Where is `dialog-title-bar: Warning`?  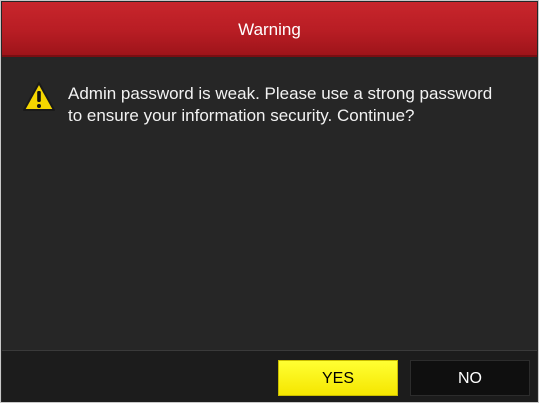
dialog-title-bar: Warning is located at coordinates (269, 29).